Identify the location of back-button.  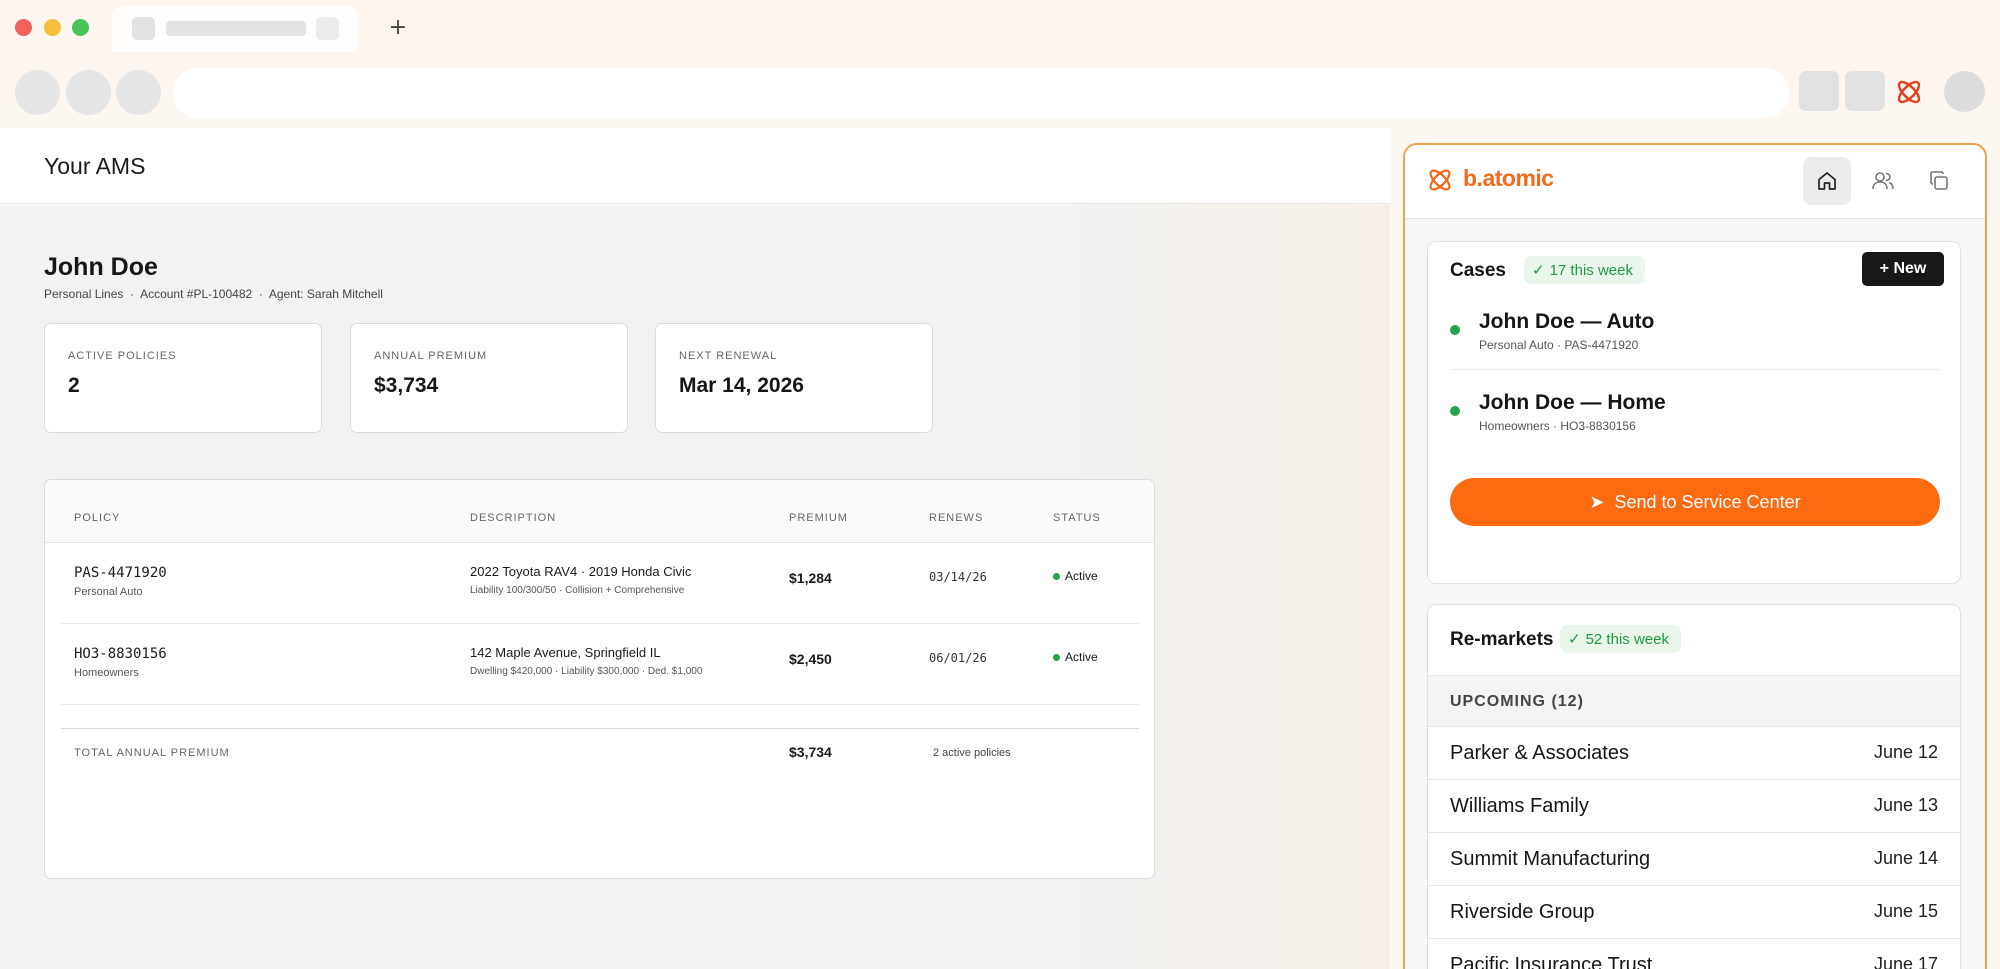
(37, 92).